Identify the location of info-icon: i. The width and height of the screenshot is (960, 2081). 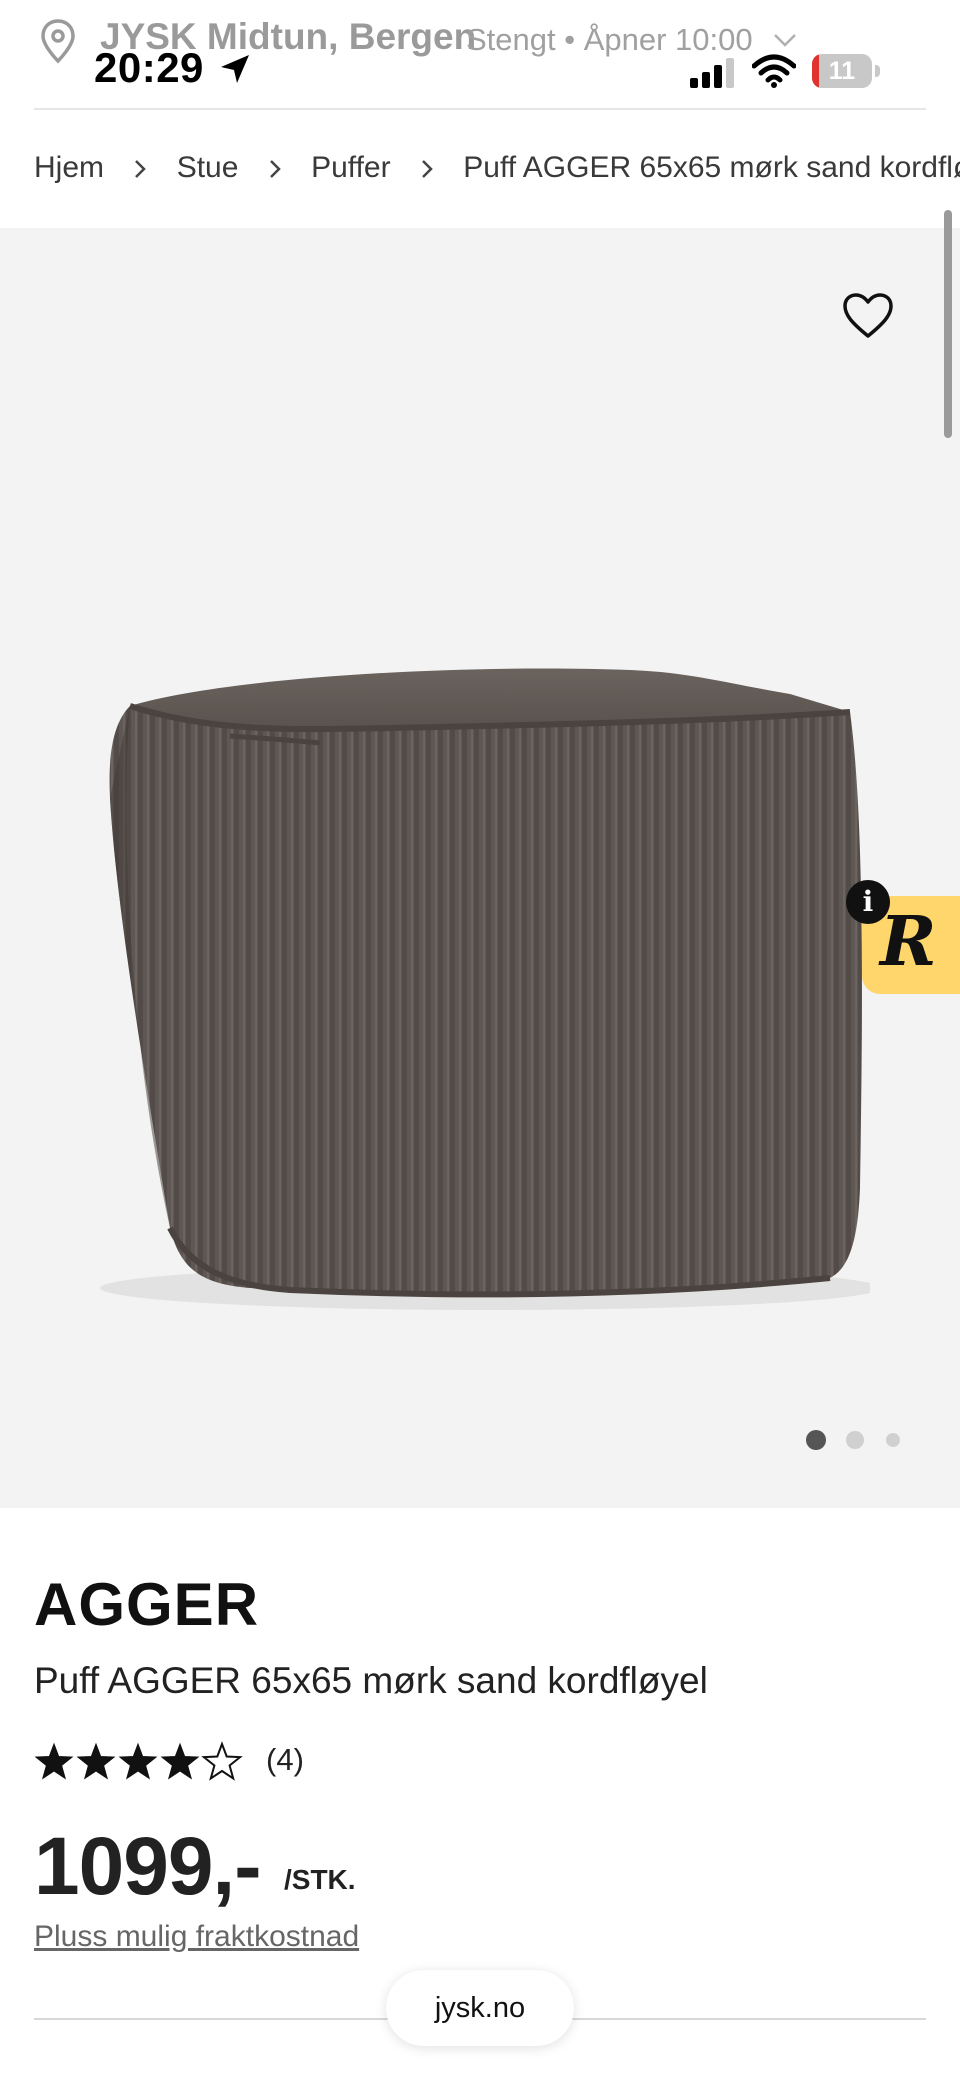
(868, 902).